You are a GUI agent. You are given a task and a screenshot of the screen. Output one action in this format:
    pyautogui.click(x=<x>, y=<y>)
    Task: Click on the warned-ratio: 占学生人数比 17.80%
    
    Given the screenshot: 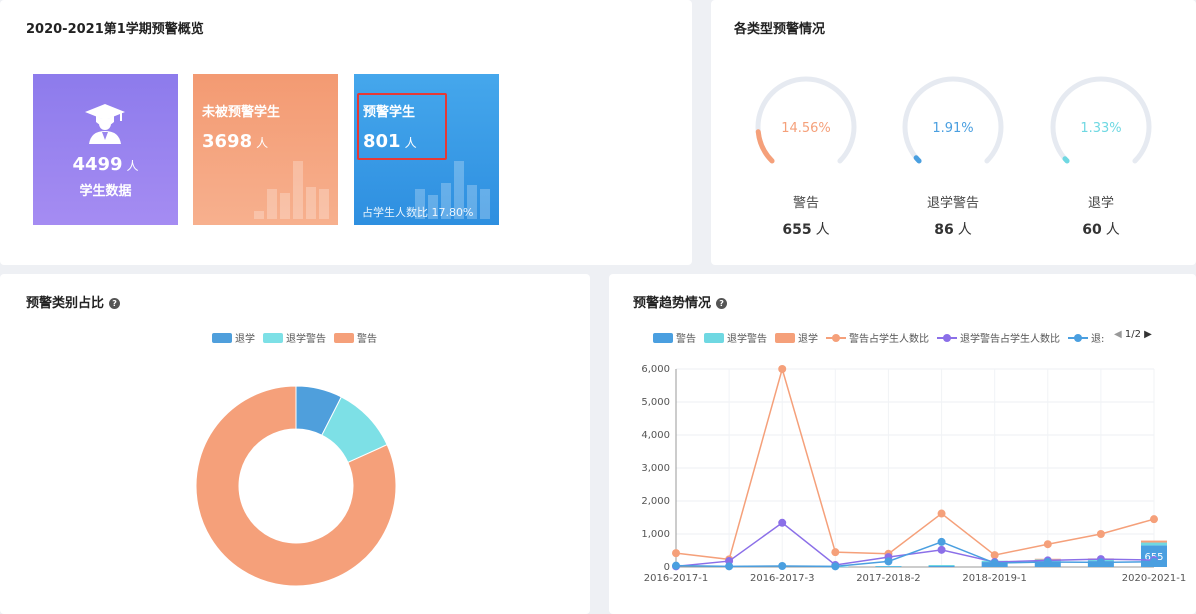 What is the action you would take?
    pyautogui.click(x=418, y=212)
    